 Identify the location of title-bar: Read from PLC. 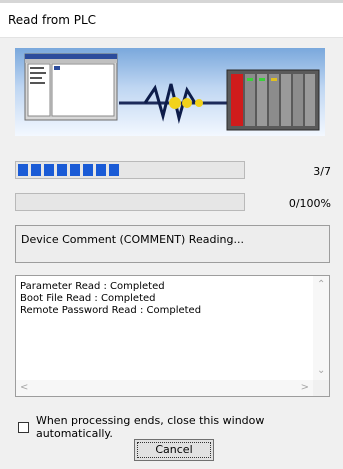
(171, 20).